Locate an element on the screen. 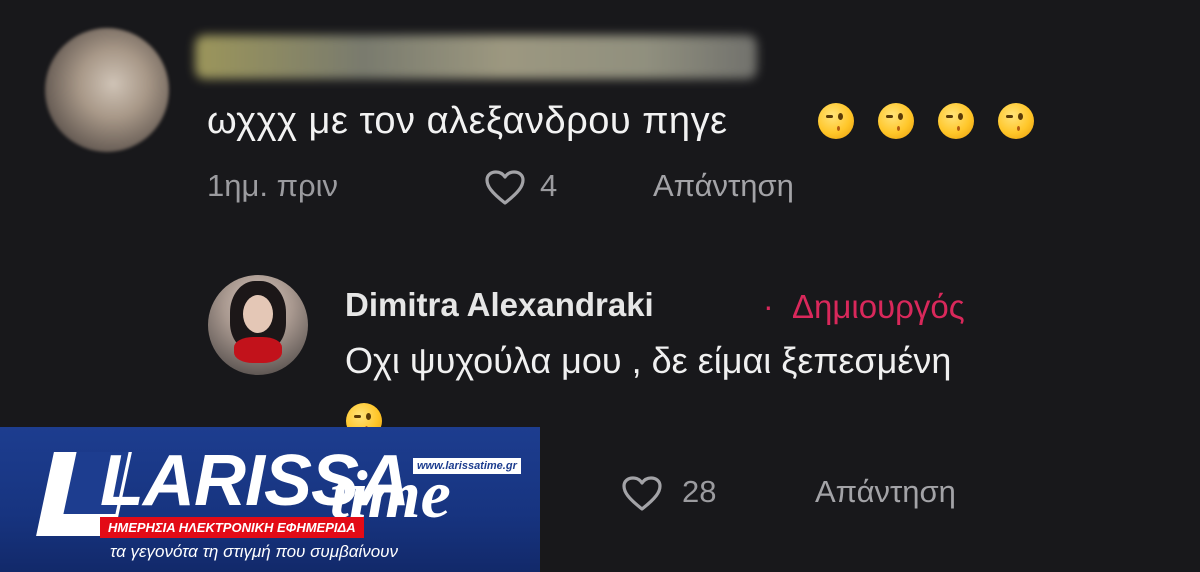  reply-like-count: 28 is located at coordinates (699, 491).